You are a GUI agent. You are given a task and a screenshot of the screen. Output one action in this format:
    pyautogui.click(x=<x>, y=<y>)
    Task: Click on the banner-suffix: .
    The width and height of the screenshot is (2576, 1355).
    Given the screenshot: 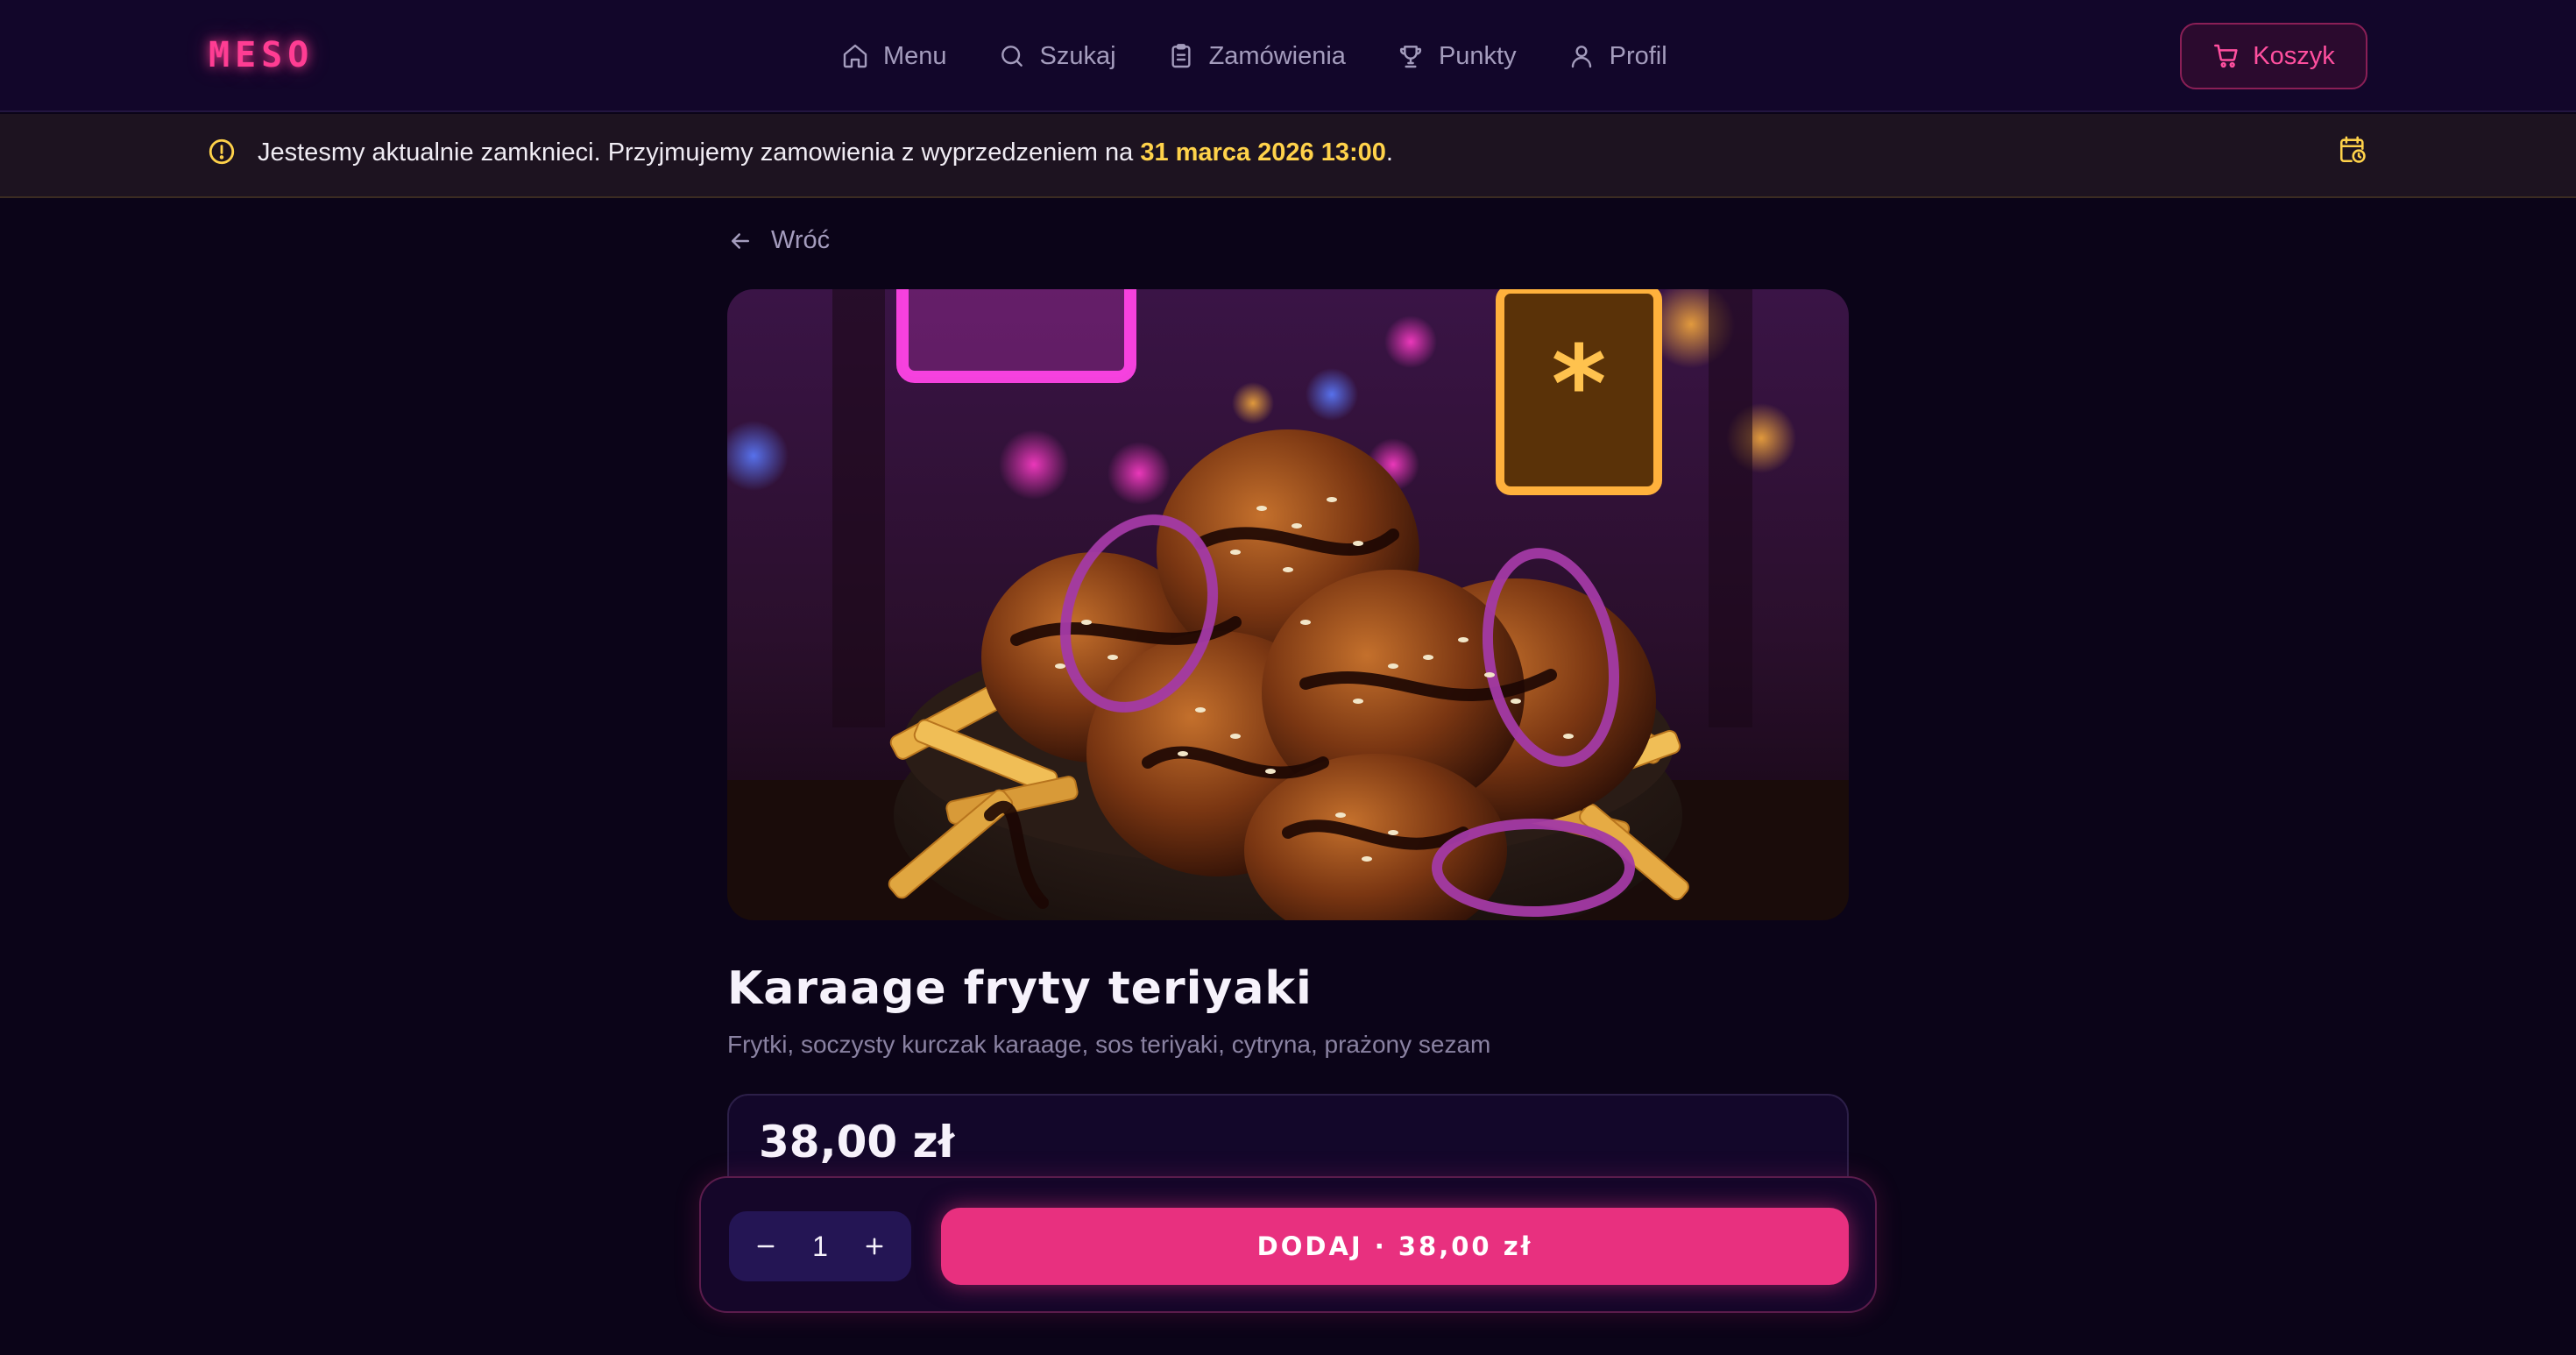 What is the action you would take?
    pyautogui.click(x=1389, y=152)
    